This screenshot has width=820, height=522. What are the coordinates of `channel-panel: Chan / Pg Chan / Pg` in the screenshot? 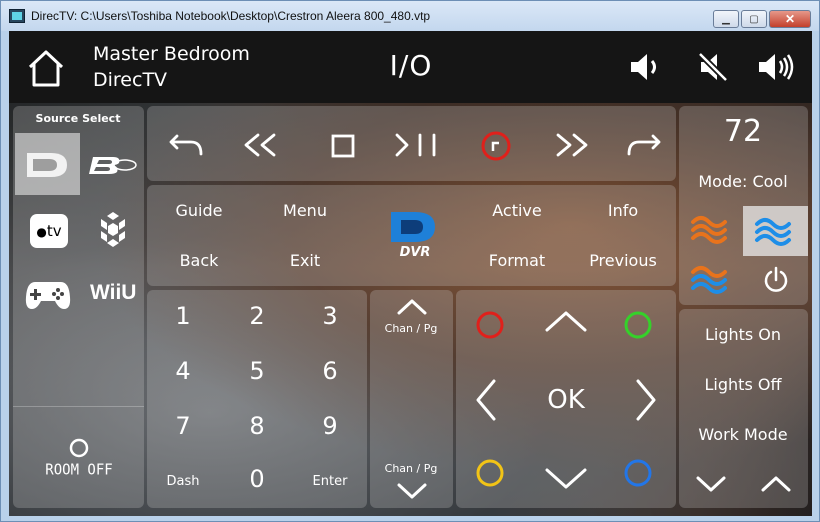 It's located at (411, 399).